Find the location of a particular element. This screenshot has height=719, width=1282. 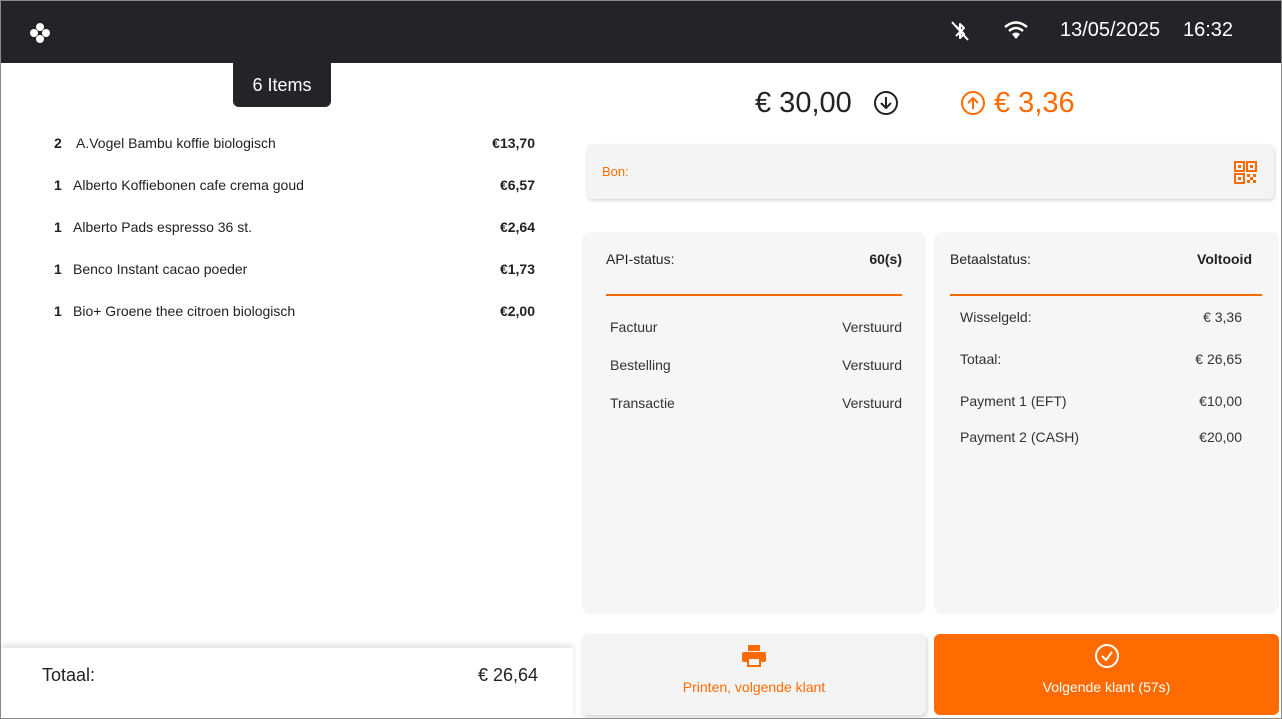

api-status-label: API-status: is located at coordinates (640, 259).